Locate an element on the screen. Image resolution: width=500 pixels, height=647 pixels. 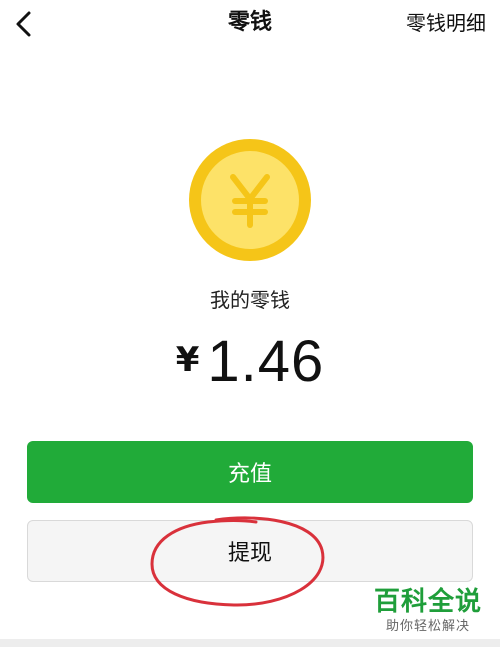
header: 零钱 零钱明细 is located at coordinates (250, 24).